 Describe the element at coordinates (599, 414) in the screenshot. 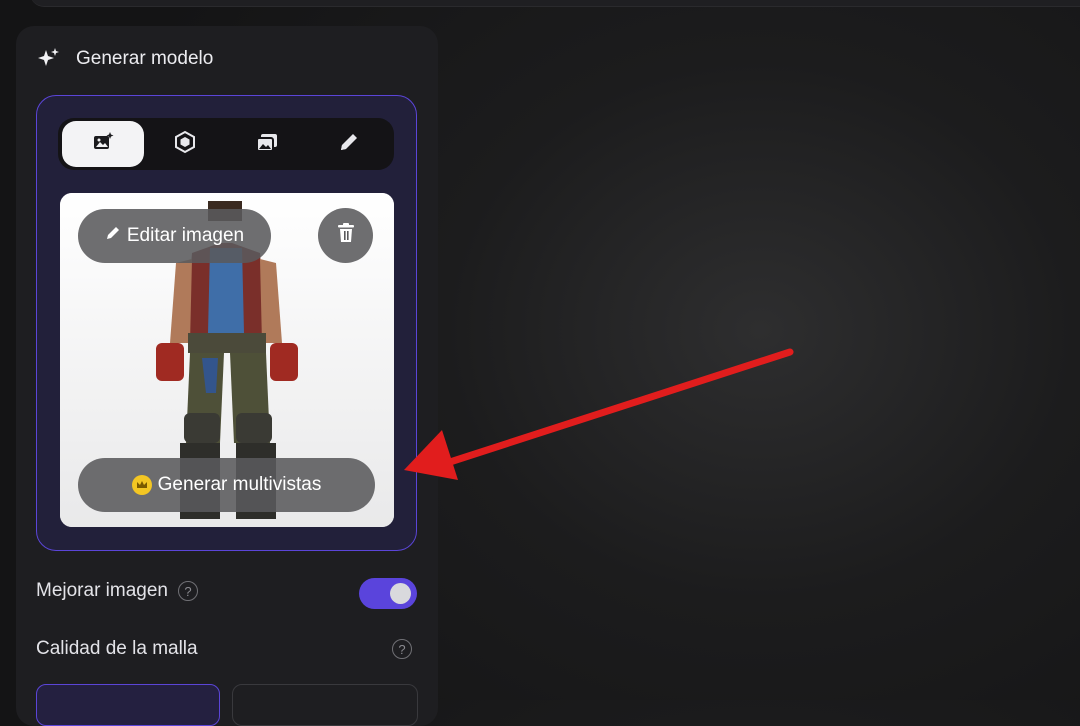

I see `red-arrow-annotation` at that location.